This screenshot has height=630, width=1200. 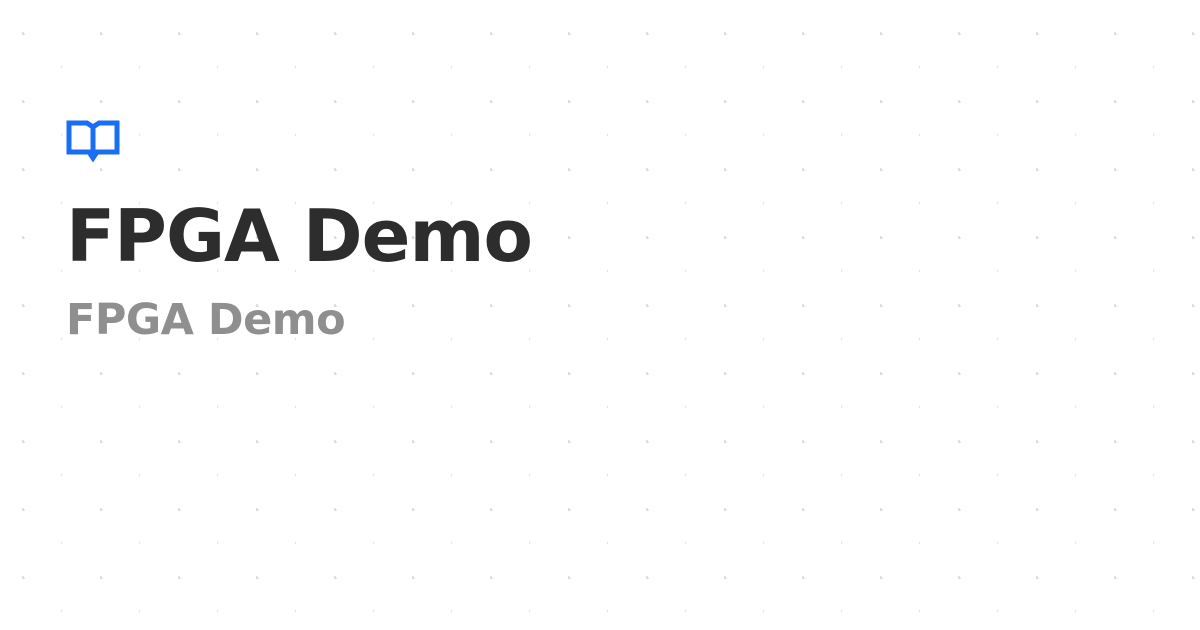 What do you see at coordinates (206, 320) in the screenshot?
I see `page-subtitle: FPGA Demo` at bounding box center [206, 320].